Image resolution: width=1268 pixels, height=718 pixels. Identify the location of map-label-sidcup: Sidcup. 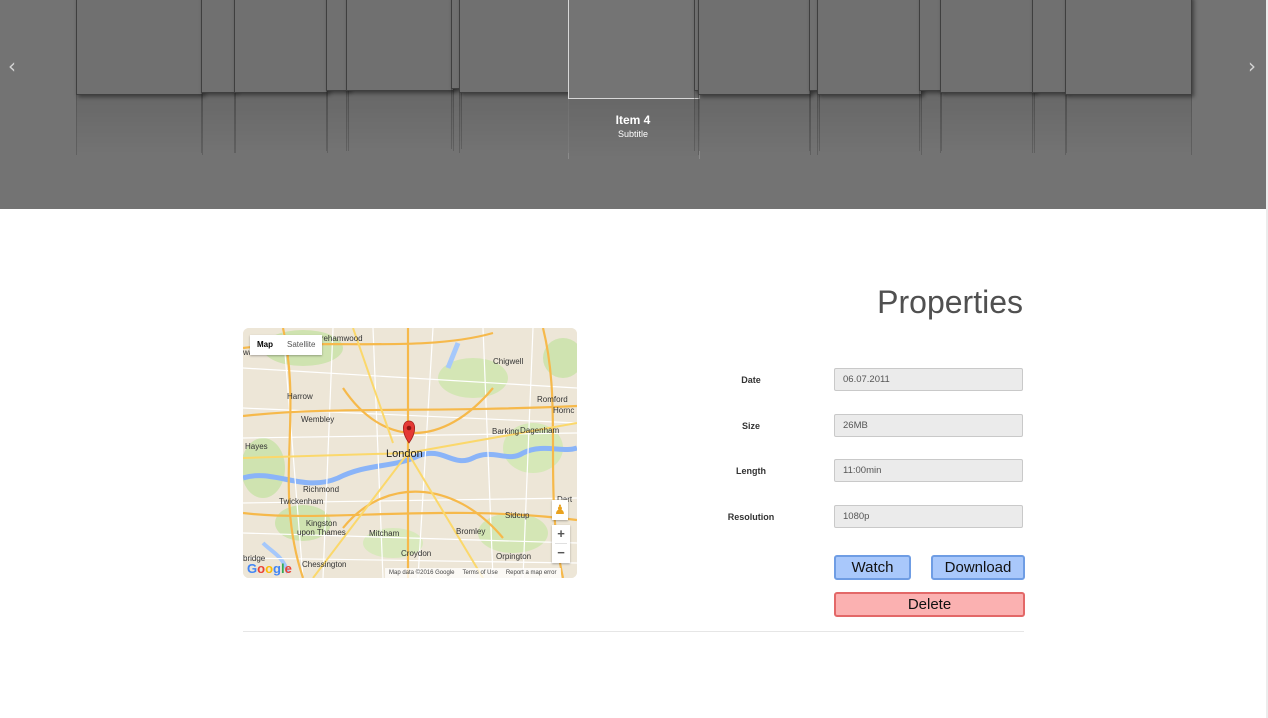
(517, 515).